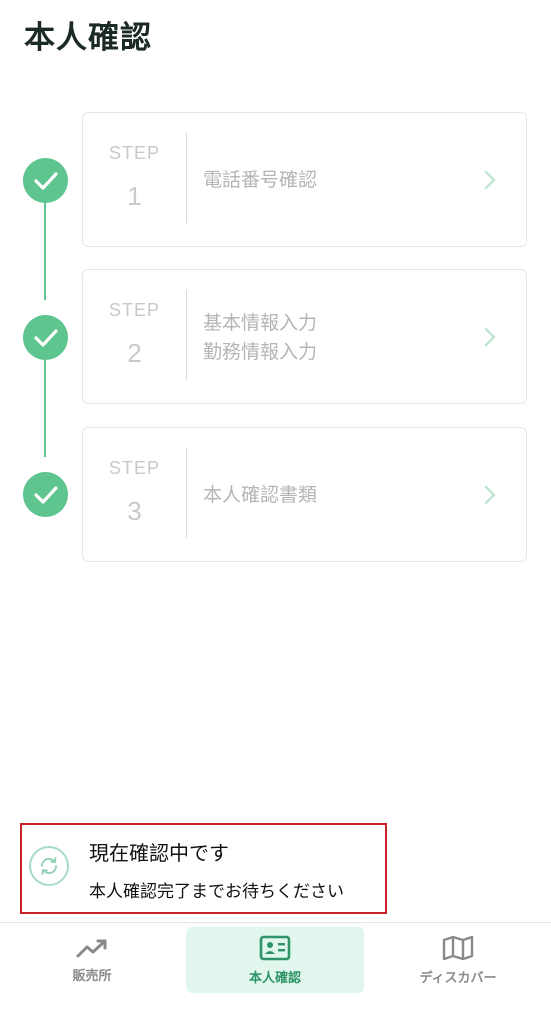  I want to click on trend-up-icon, so click(91, 948).